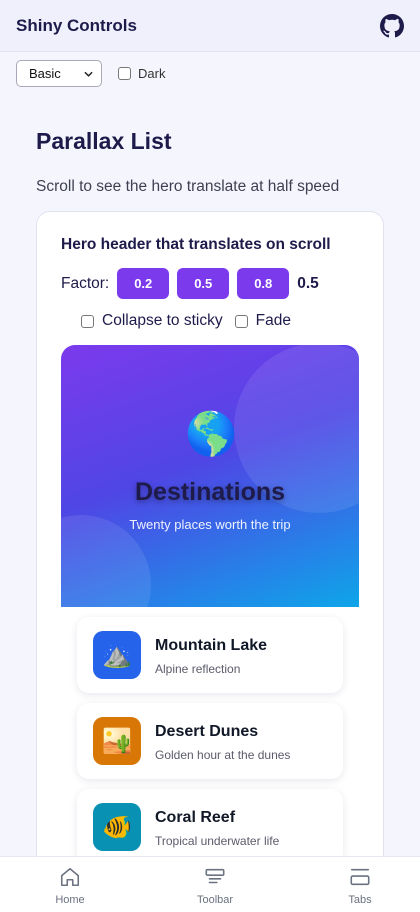 The image size is (420, 912). Describe the element at coordinates (117, 827) in the screenshot. I see `tropical-fish-icon: 🐠` at that location.